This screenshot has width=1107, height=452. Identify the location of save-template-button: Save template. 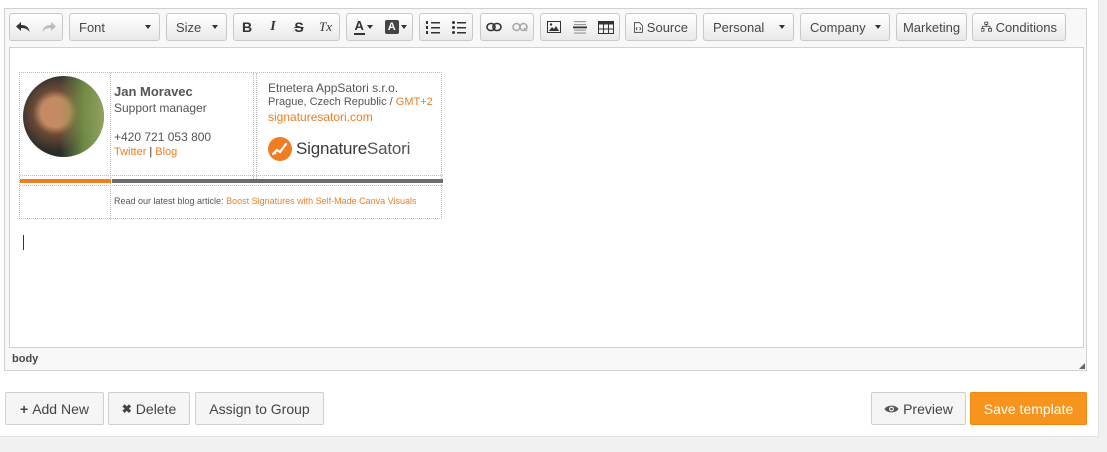
(1028, 408).